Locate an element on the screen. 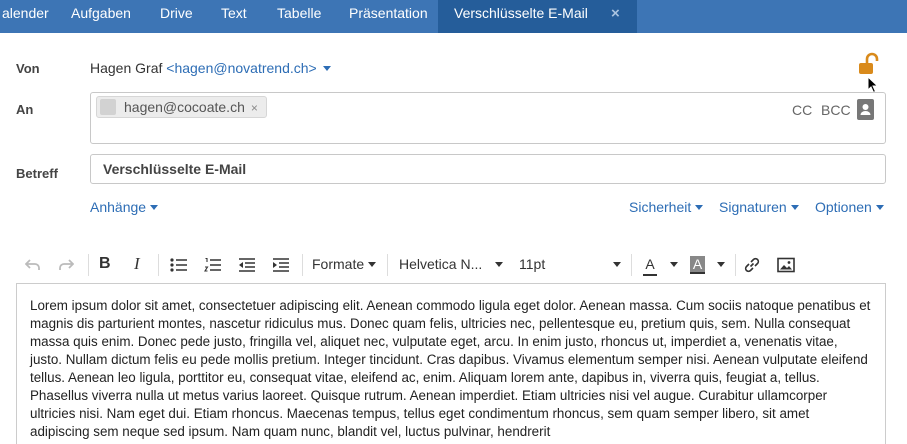  address-book-icon is located at coordinates (865, 109).